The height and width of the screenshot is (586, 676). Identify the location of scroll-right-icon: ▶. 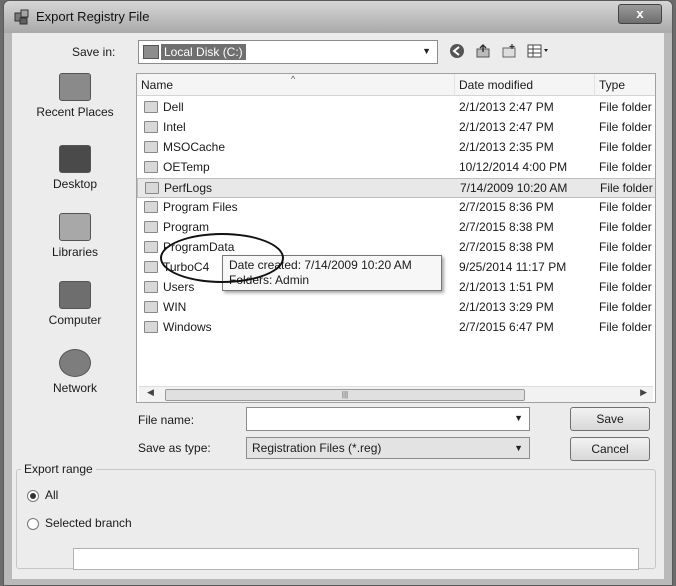
(643, 392).